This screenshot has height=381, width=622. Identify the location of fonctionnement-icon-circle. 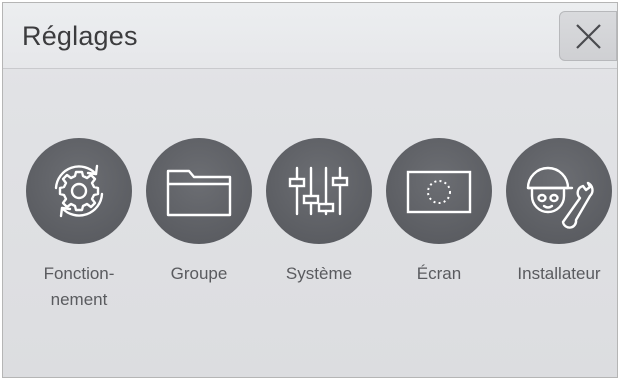
(79, 191).